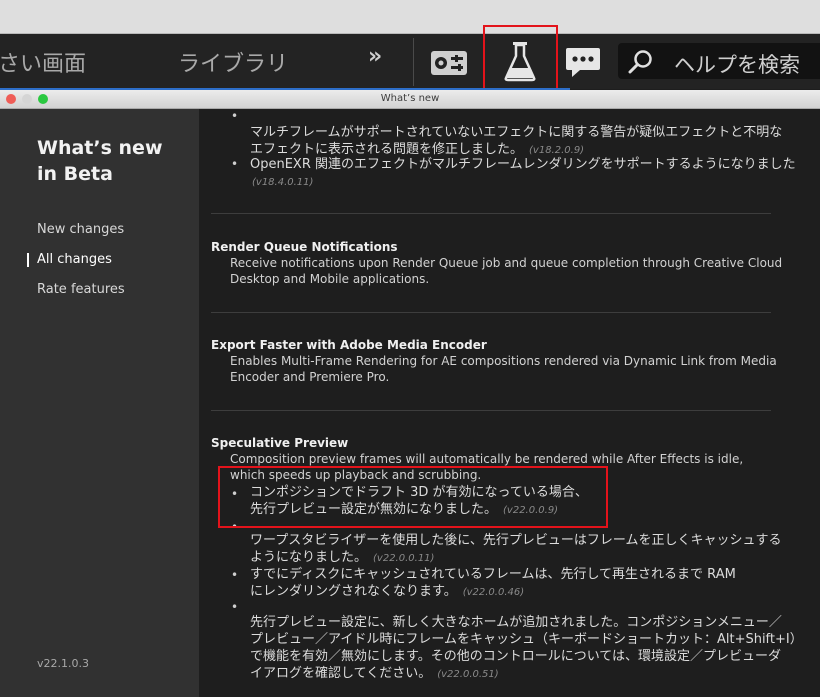 The width and height of the screenshot is (820, 697). I want to click on workspace-tab-small-screen: さい画面, so click(43, 62).